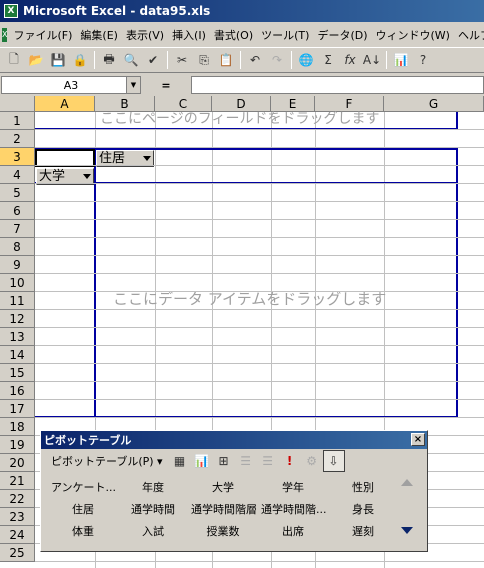  I want to click on hyperlink-icon: 🌐, so click(306, 60).